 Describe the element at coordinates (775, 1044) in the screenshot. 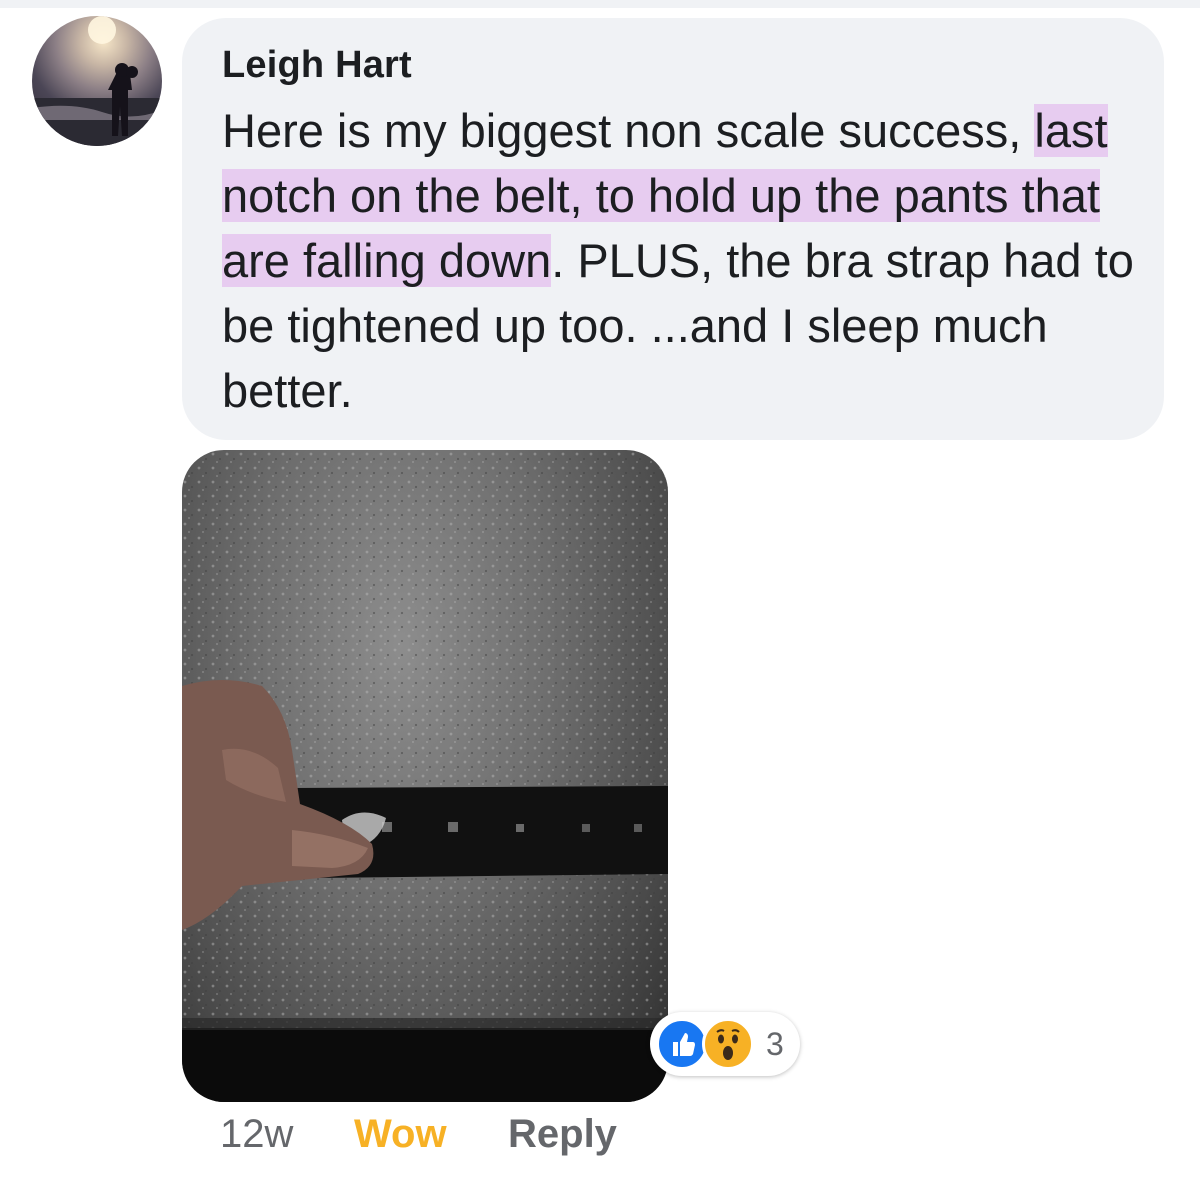

I see `reaction-count: 3` at that location.